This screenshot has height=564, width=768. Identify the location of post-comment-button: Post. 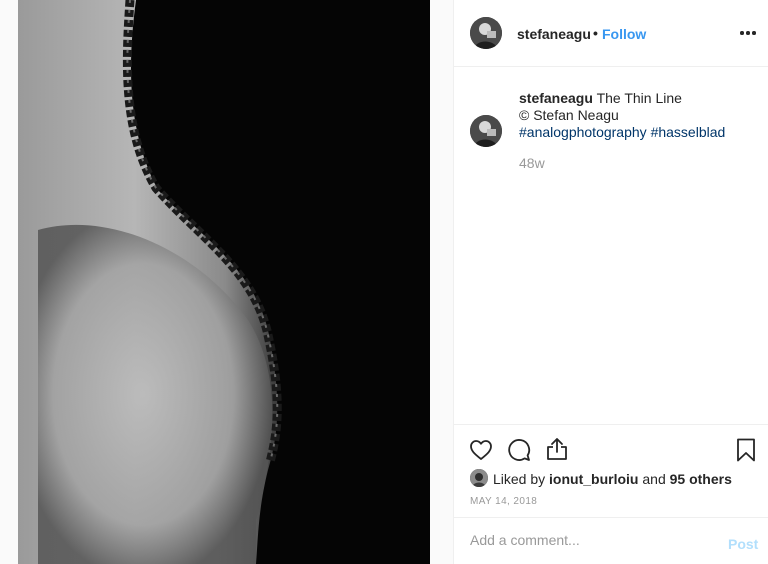
(743, 544).